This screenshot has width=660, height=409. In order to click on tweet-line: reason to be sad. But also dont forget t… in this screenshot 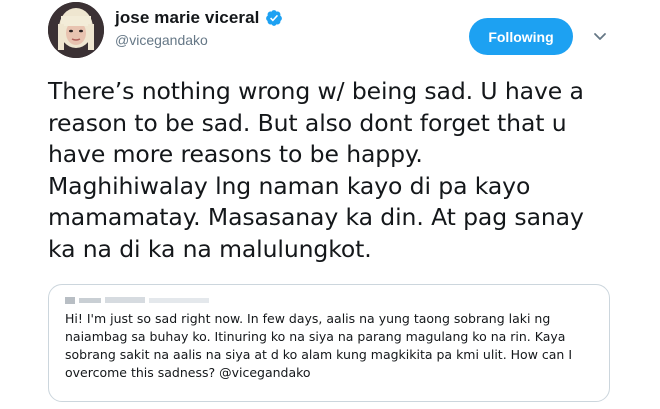, I will do `click(307, 122)`.